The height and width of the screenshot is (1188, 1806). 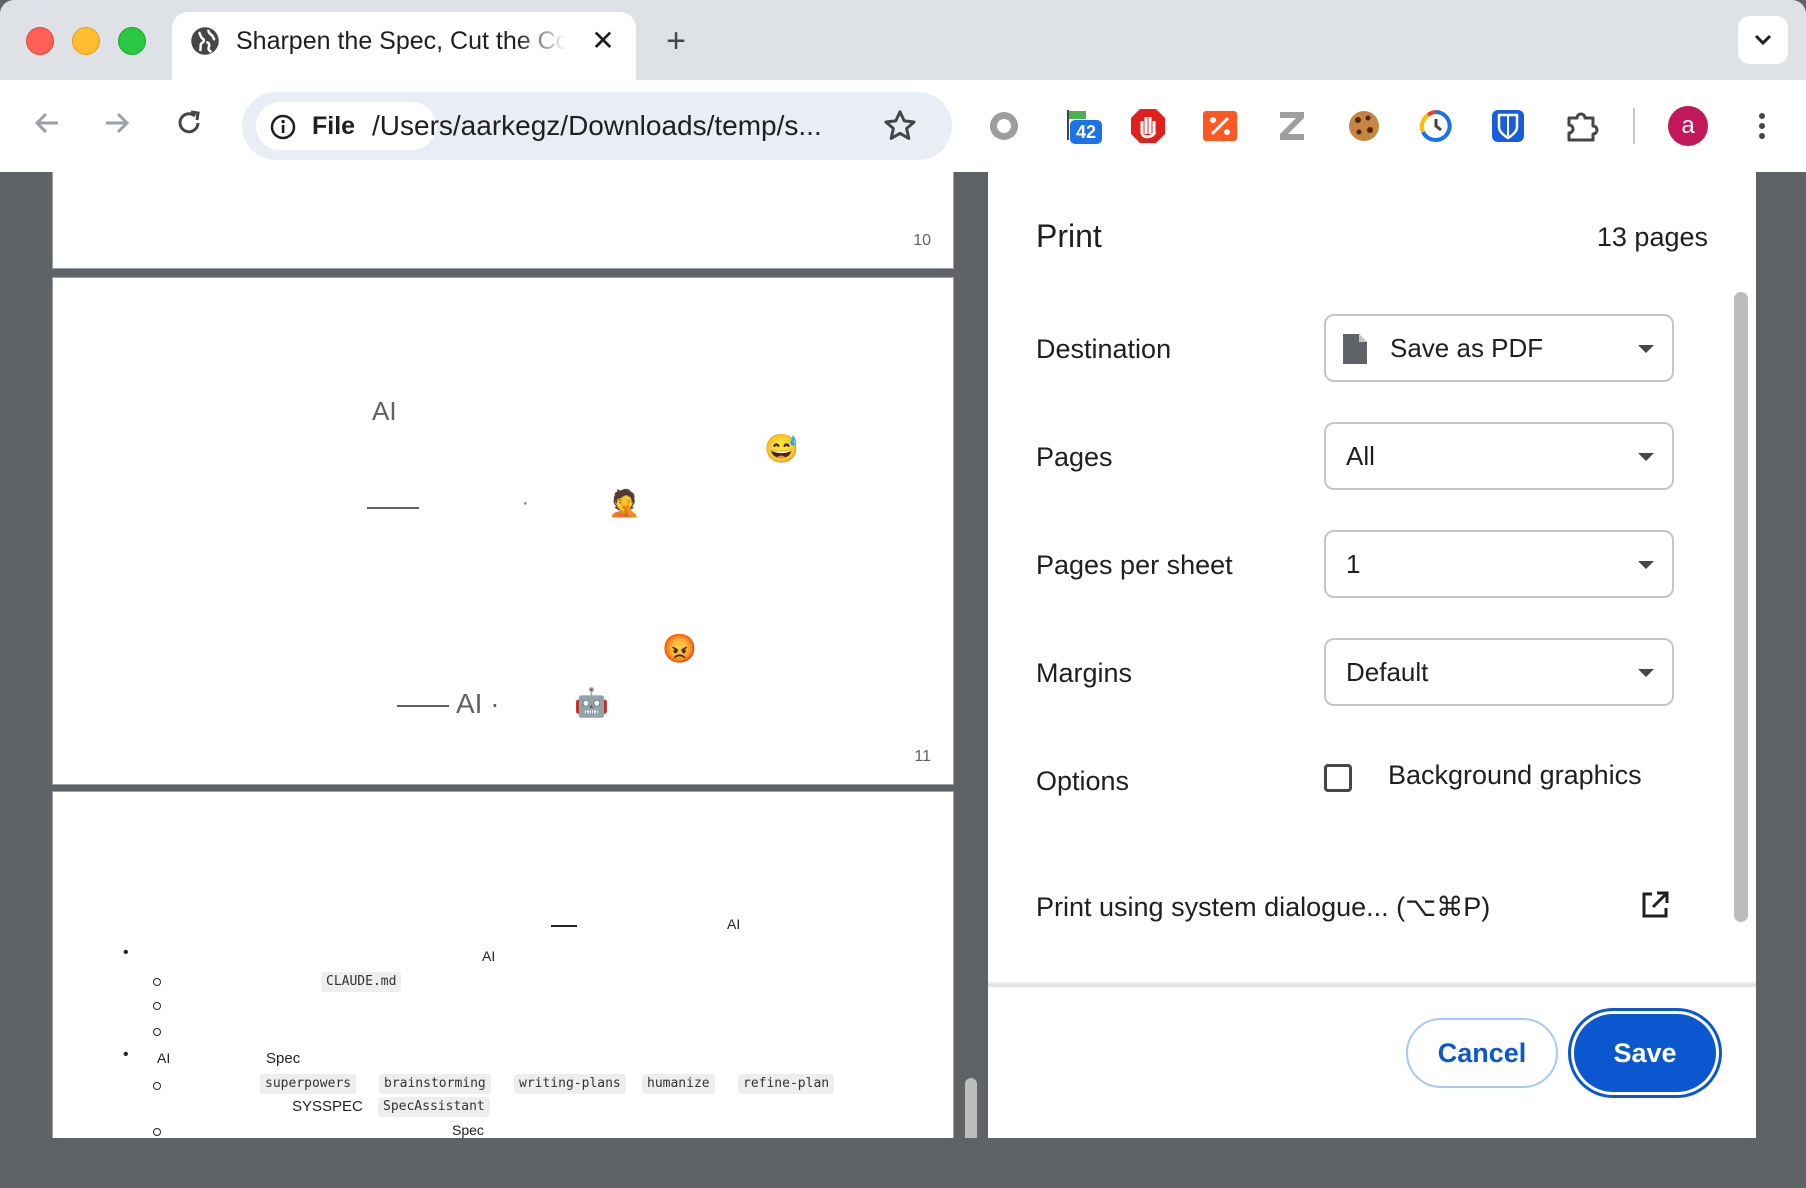 I want to click on preview-page-10: 10, so click(x=503, y=220).